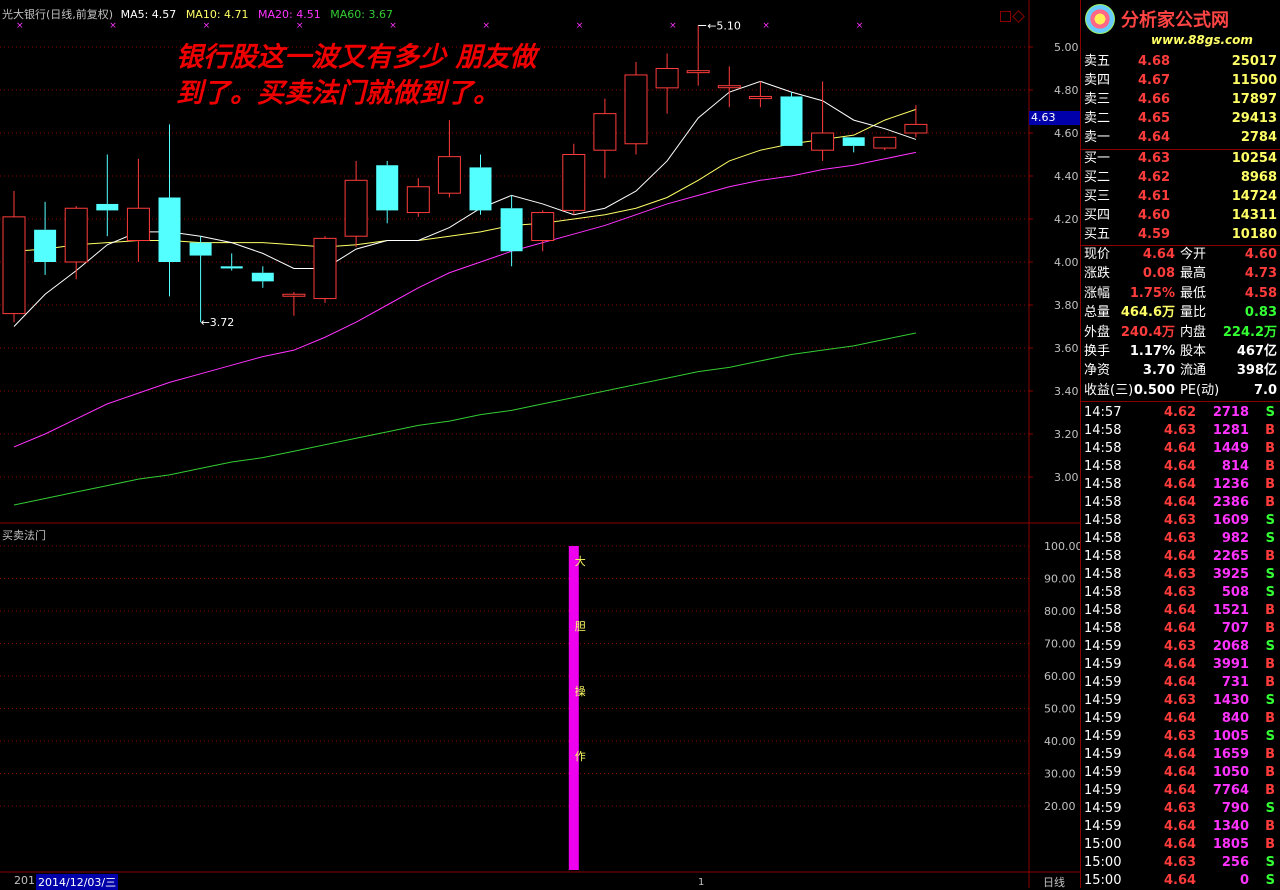 This screenshot has width=1280, height=890. I want to click on stat-row: 现价 4.64 今开 4.60, so click(1180, 255).